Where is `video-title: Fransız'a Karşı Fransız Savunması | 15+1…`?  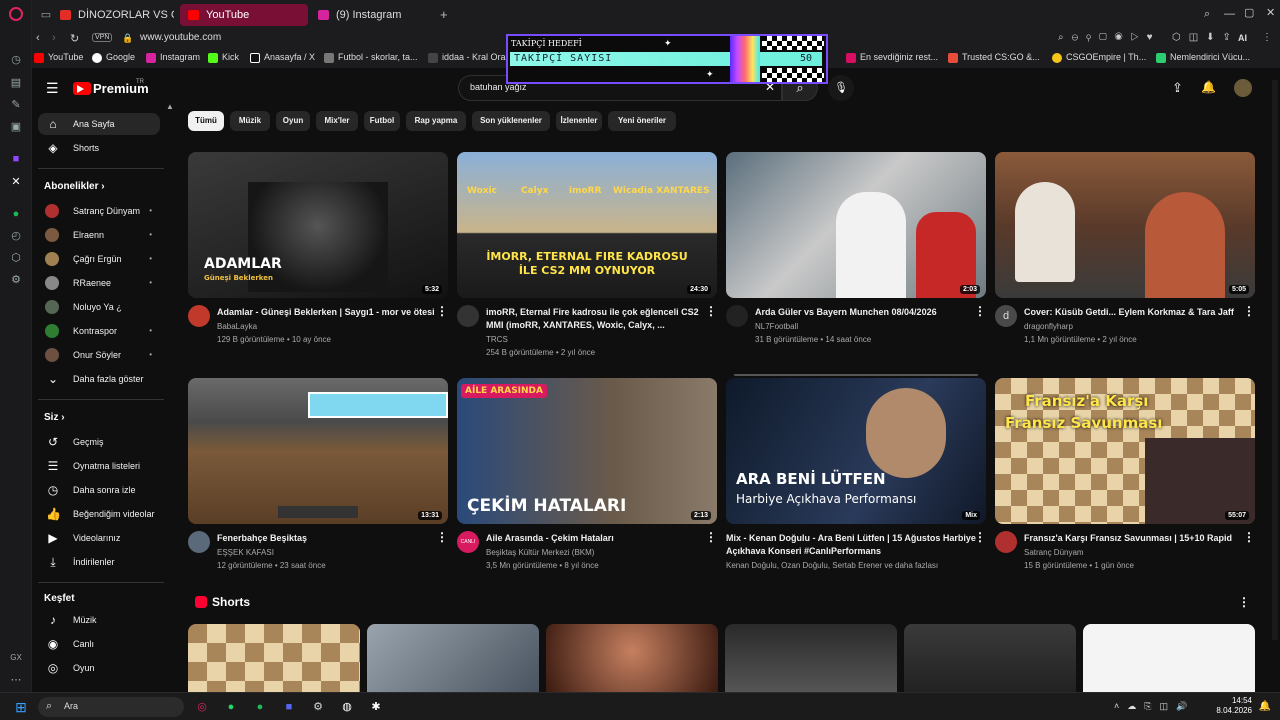
video-title: Fransız'a Karşı Fransız Savunması | 15+1… is located at coordinates (1134, 538).